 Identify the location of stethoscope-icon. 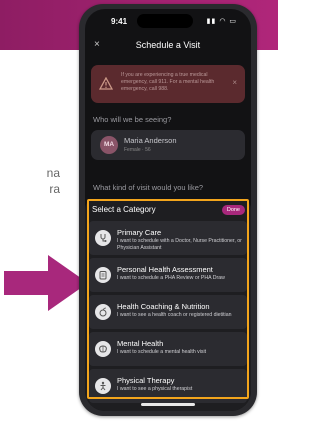
(103, 238).